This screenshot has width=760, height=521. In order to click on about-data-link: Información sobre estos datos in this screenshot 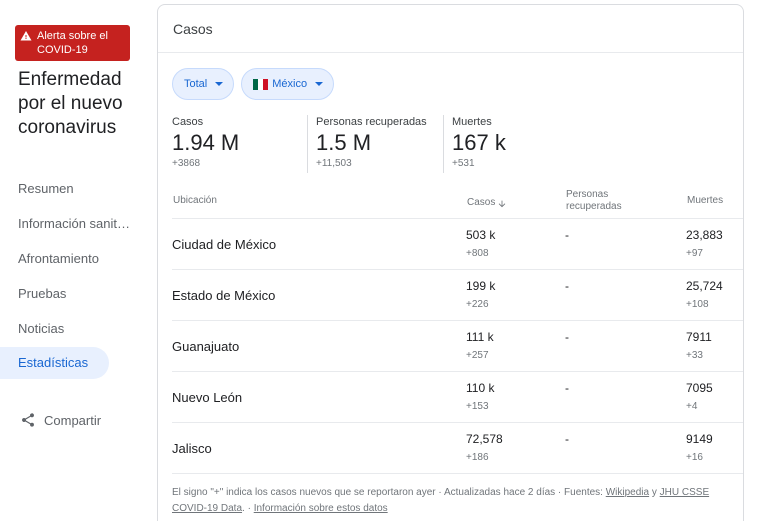, I will do `click(321, 508)`.